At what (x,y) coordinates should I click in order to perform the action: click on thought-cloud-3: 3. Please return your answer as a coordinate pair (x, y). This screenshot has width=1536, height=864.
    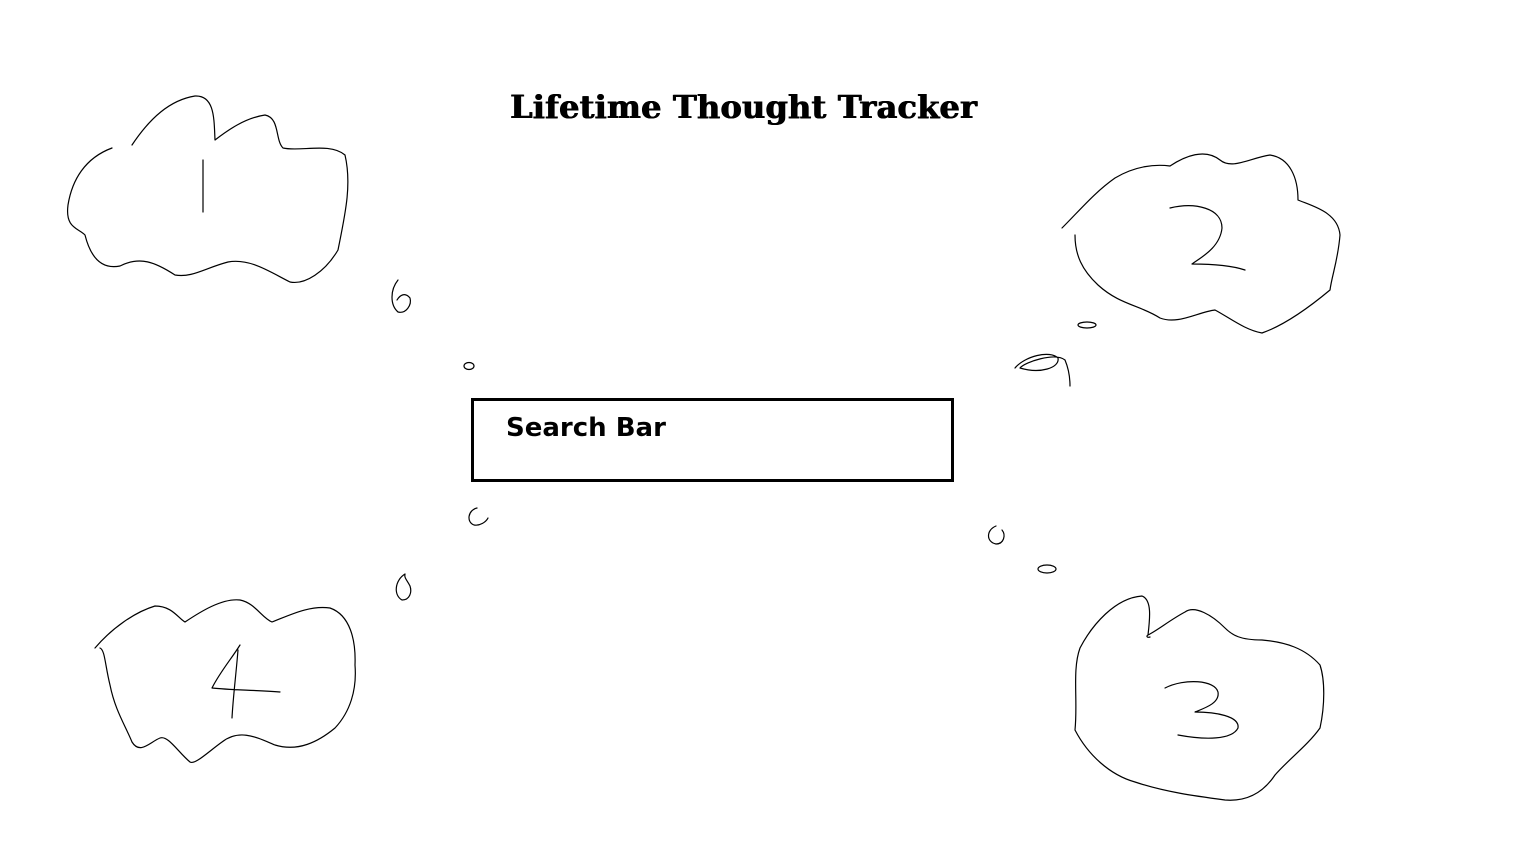
    Looking at the image, I should click on (1199, 698).